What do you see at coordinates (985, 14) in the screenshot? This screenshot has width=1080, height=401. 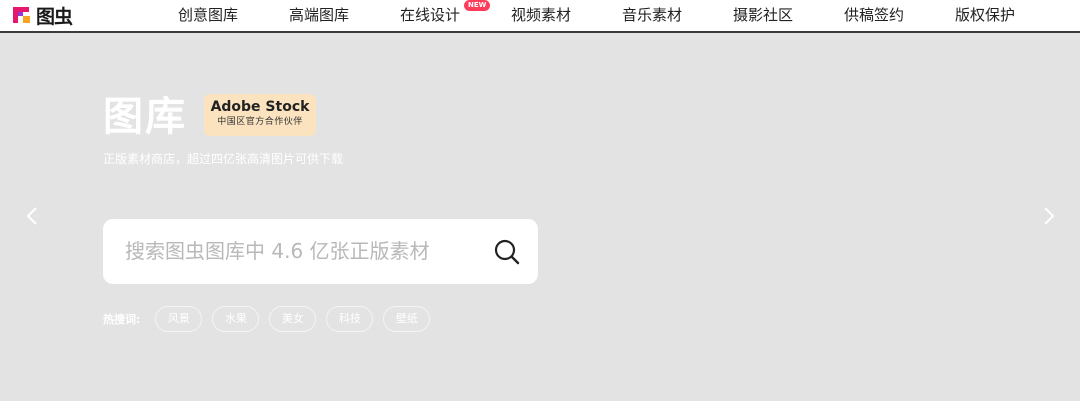 I see `nav-item-copyright: 版权保护` at bounding box center [985, 14].